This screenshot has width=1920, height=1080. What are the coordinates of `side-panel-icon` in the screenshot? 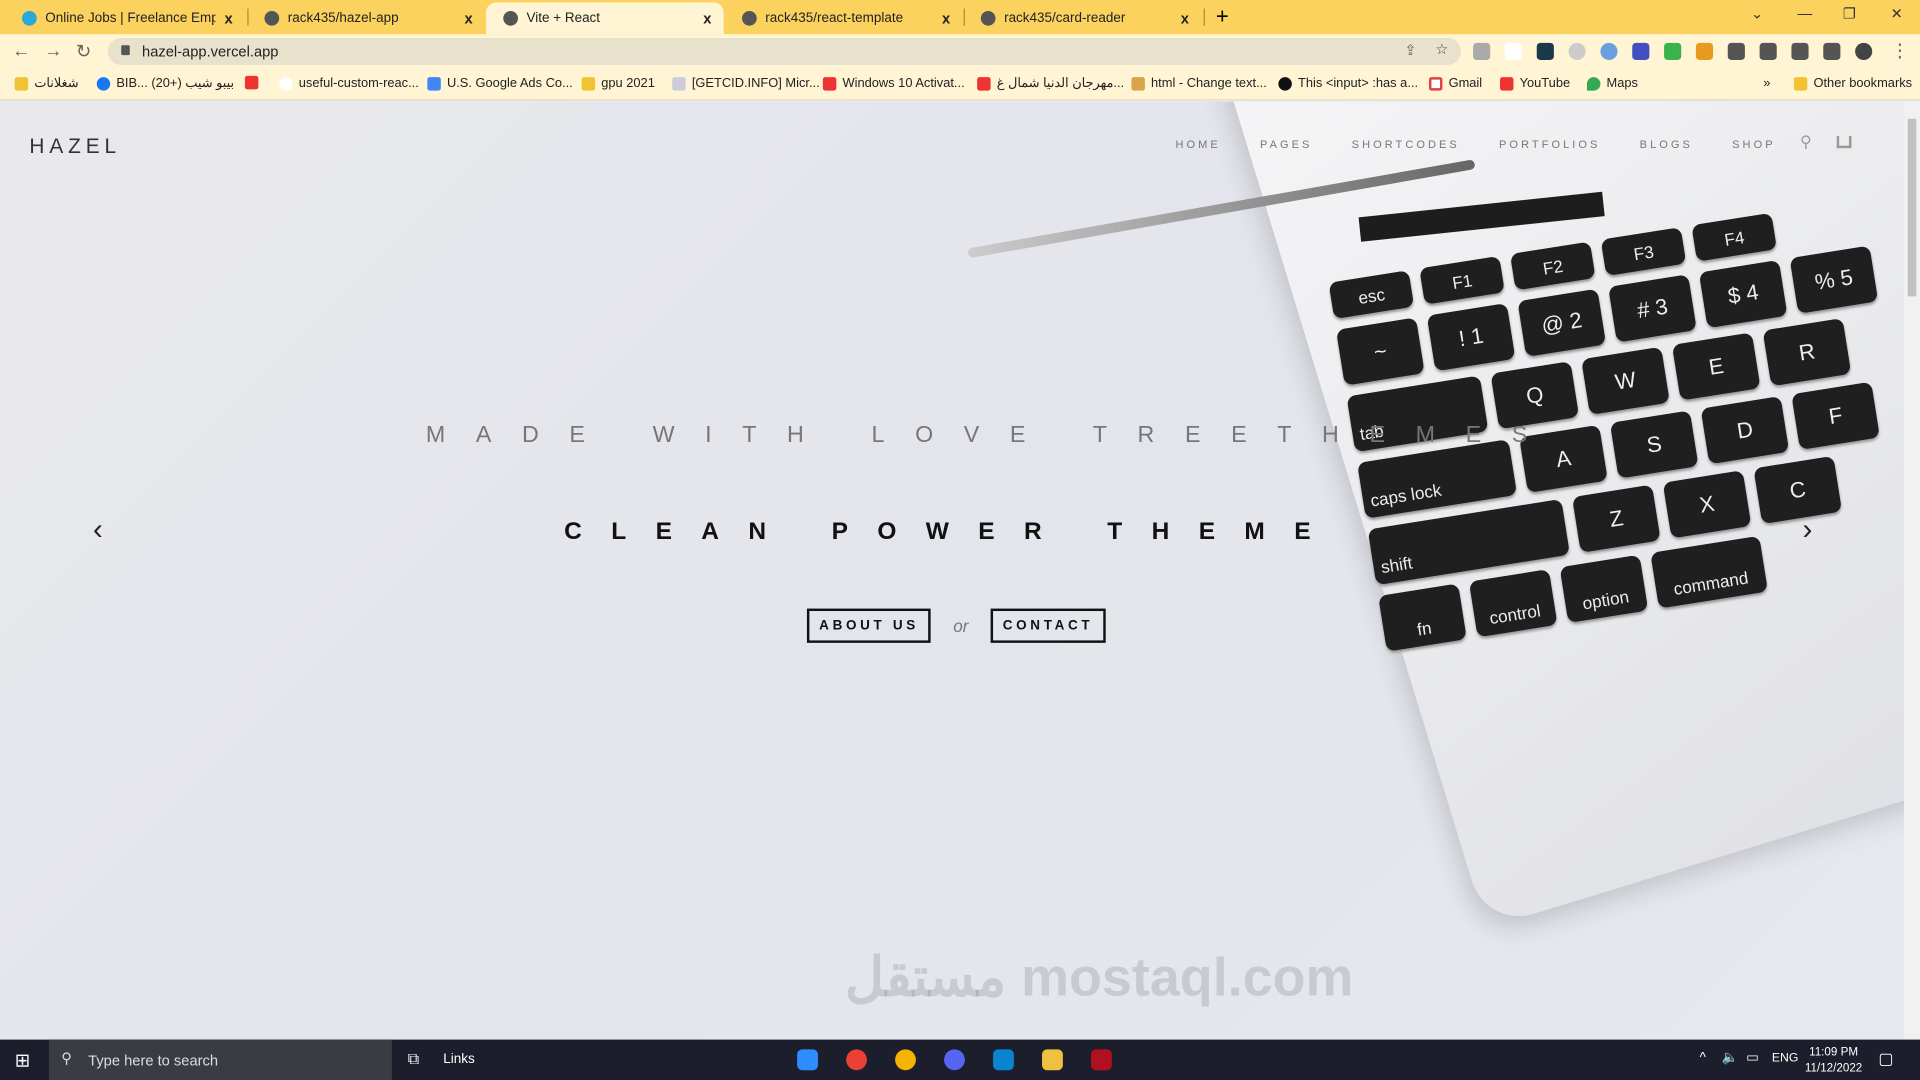 It's located at (1832, 51).